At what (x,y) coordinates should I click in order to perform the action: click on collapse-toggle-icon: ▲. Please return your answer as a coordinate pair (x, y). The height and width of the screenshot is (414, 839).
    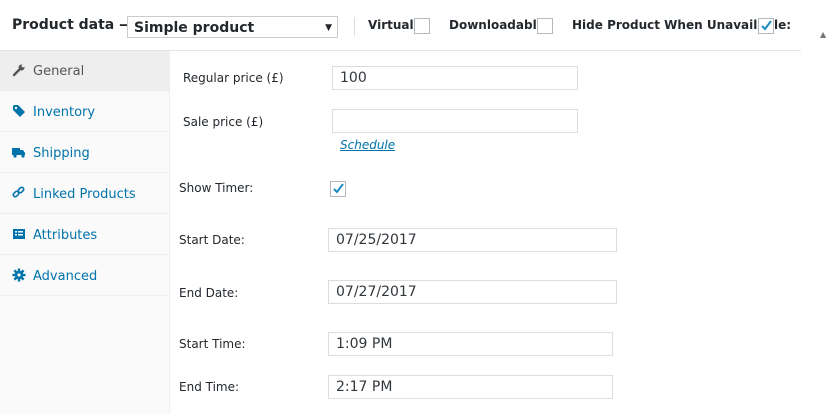
    Looking at the image, I should click on (823, 34).